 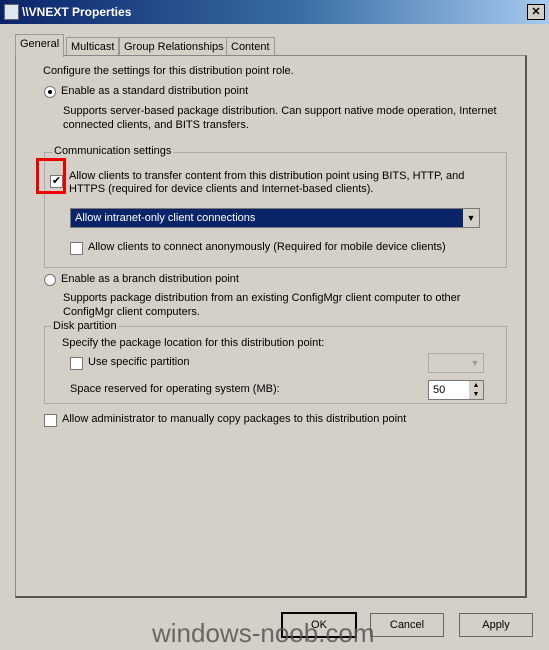 I want to click on connection-select: Allow intranet-only client connections ▼, so click(x=275, y=218).